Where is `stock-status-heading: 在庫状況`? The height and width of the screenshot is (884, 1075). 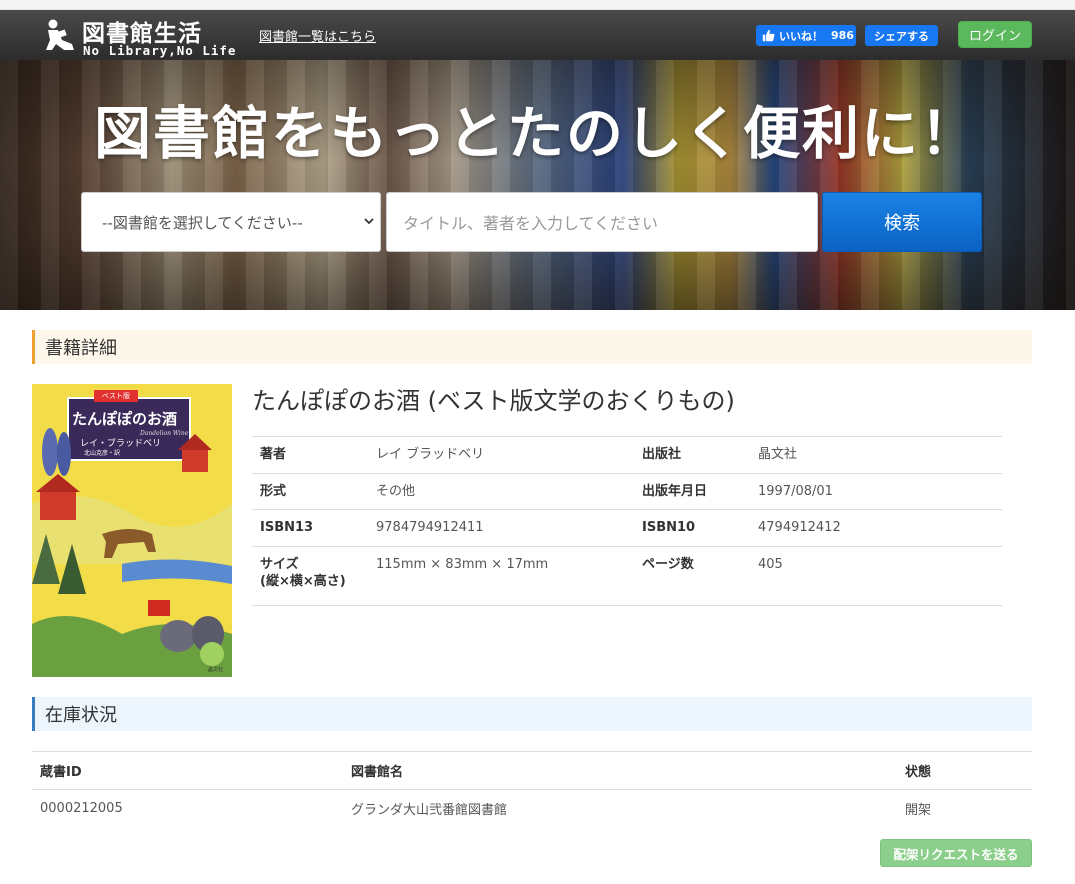
stock-status-heading: 在庫状況 is located at coordinates (532, 714).